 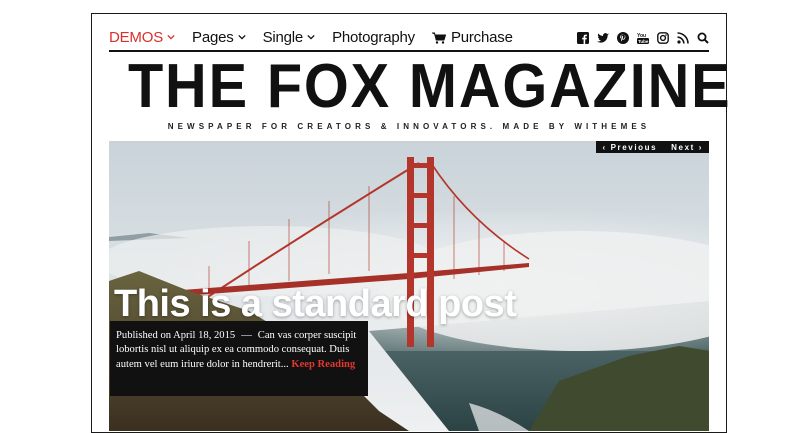 I want to click on next-button: Next ›, so click(x=687, y=147).